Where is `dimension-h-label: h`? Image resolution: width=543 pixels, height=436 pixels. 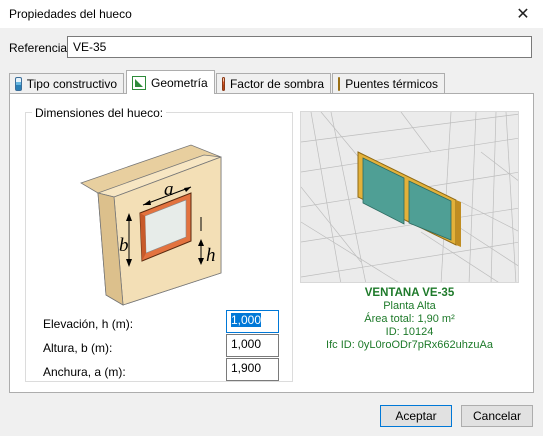
dimension-h-label: h is located at coordinates (211, 255).